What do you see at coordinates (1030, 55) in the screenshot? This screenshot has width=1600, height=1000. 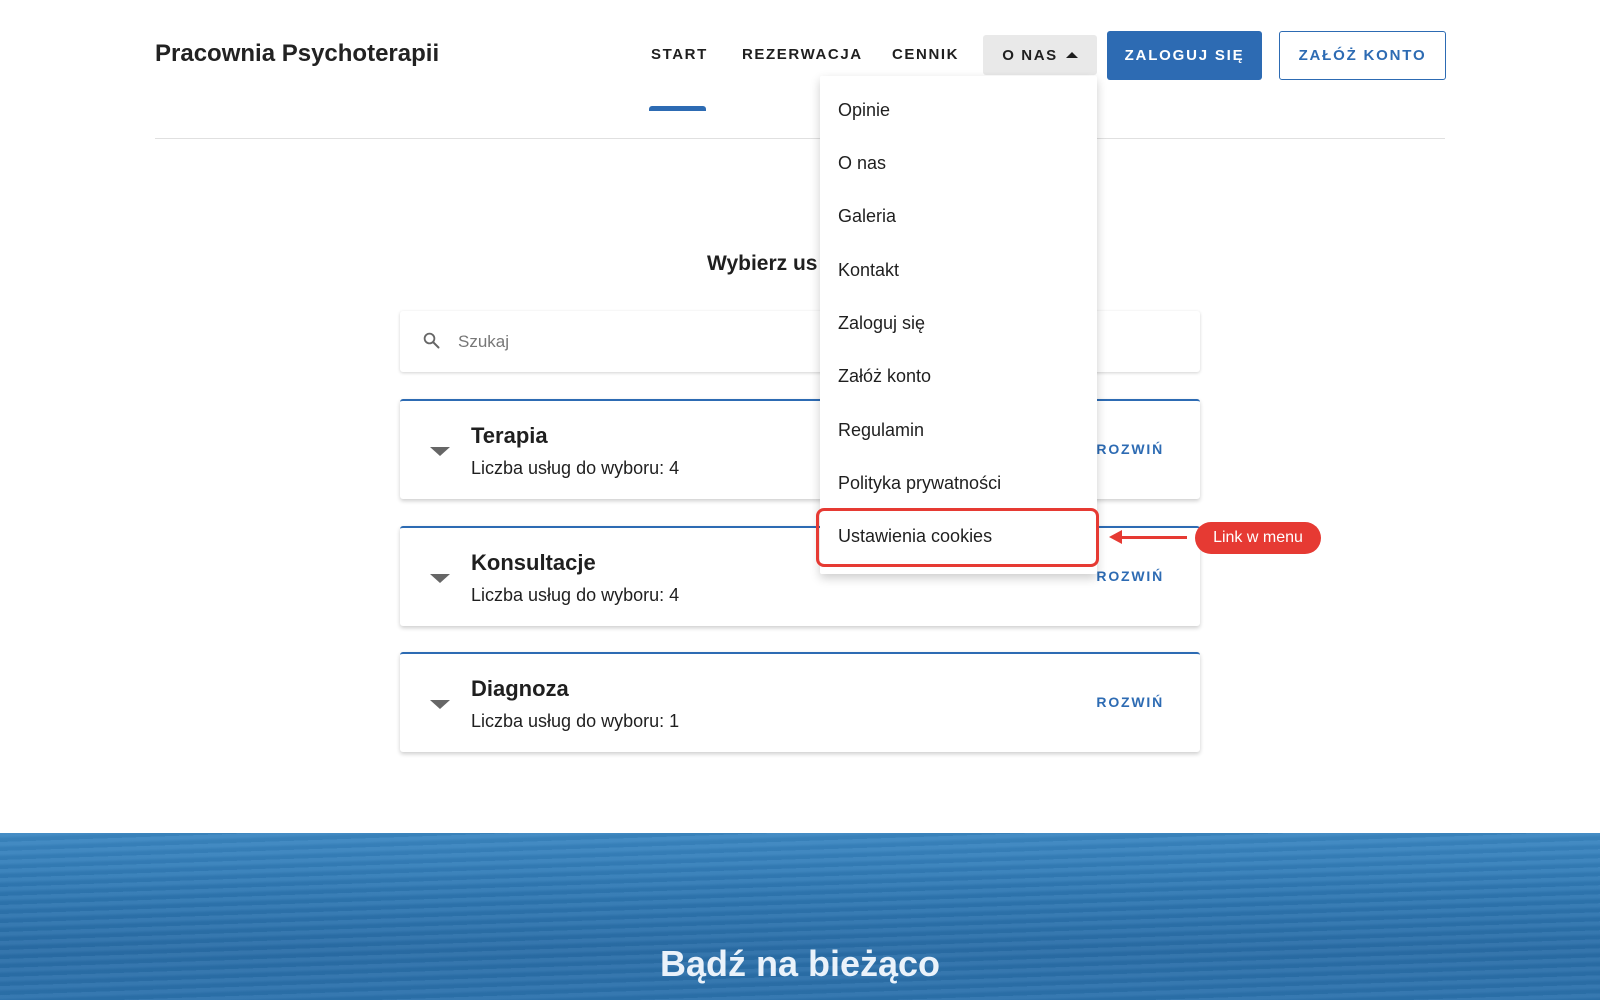 I see `nav-o-nas-label: O NAS` at bounding box center [1030, 55].